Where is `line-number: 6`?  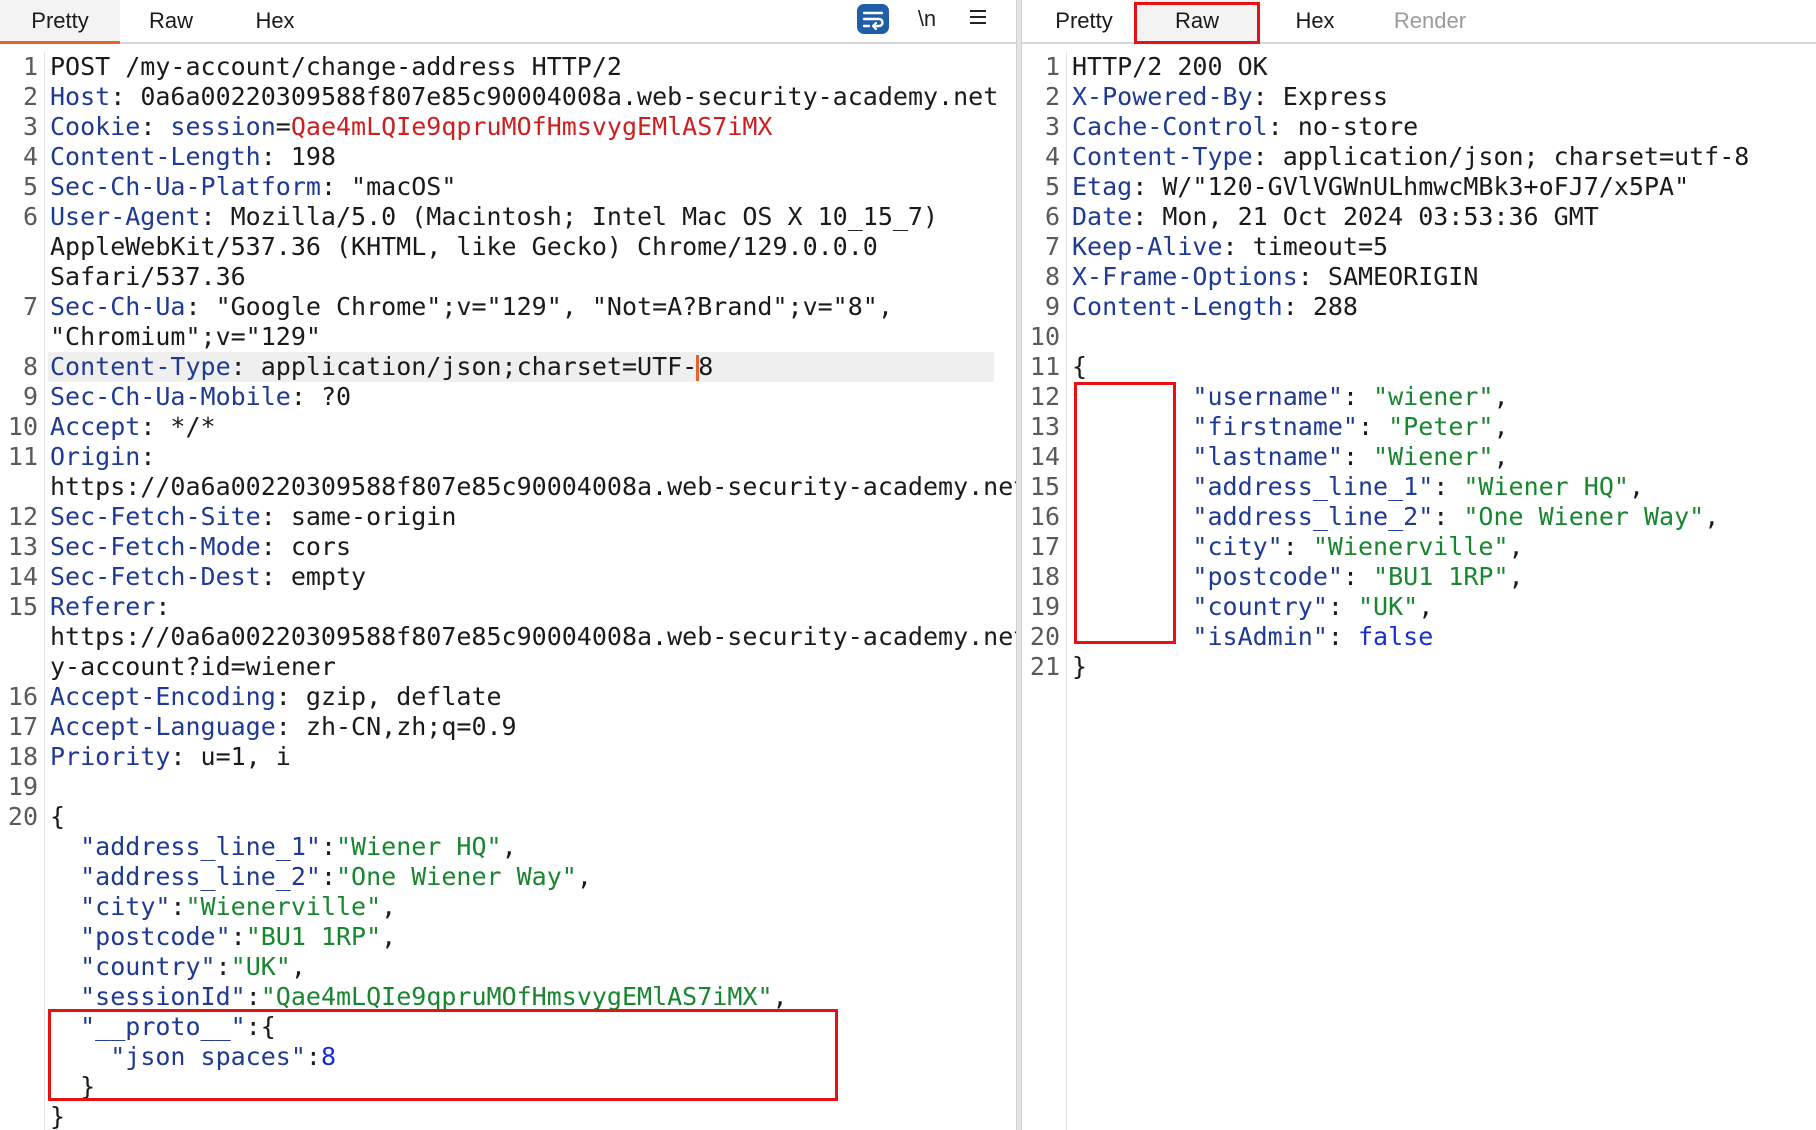
line-number: 6 is located at coordinates (1052, 216).